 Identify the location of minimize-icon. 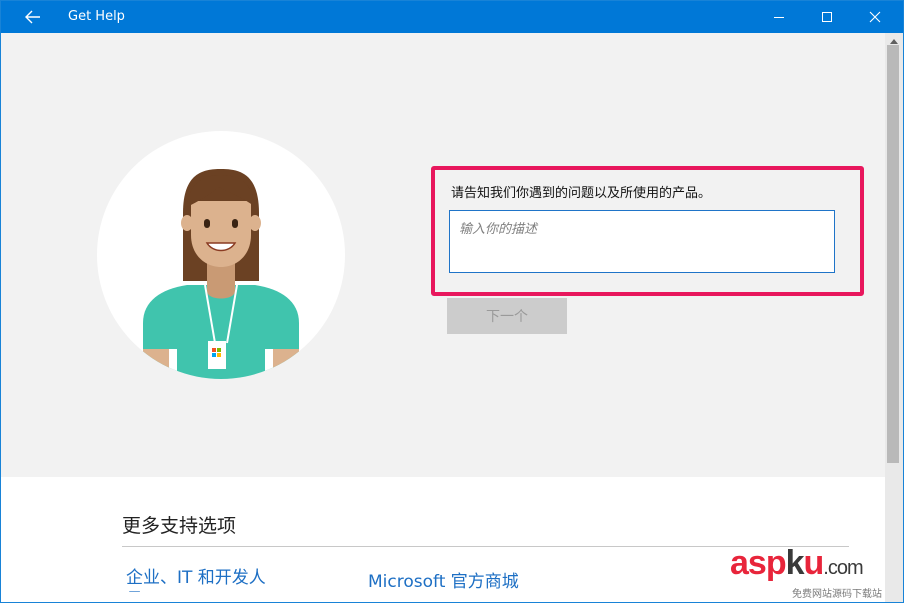
(779, 17).